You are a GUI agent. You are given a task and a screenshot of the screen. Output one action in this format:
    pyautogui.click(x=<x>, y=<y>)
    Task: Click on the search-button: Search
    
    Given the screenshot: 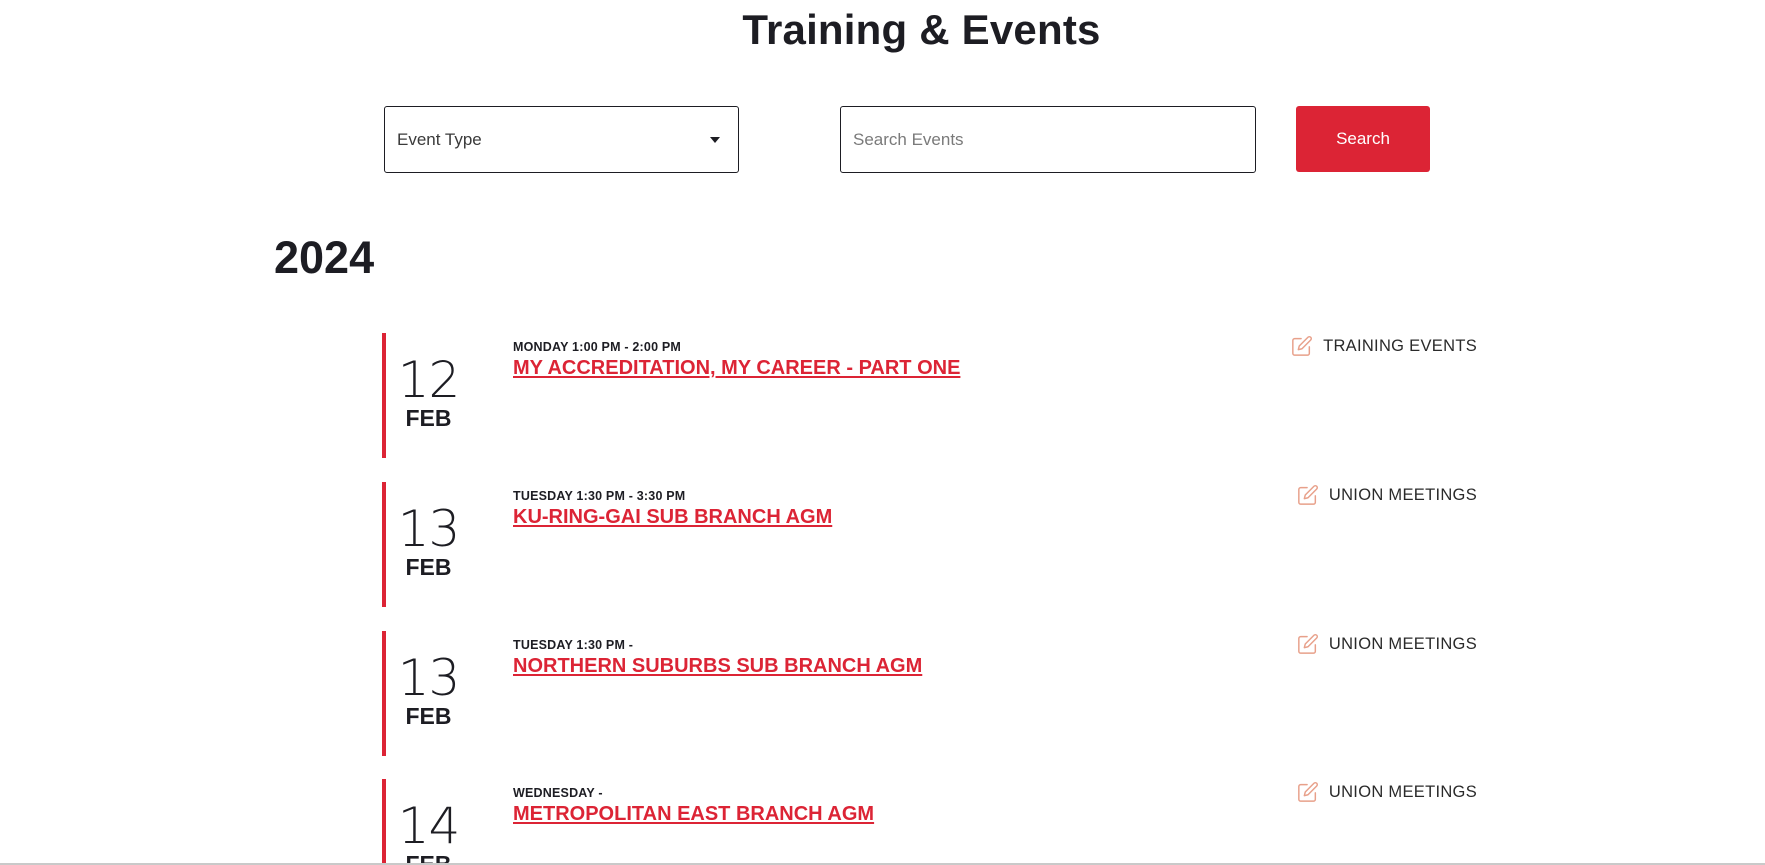 What is the action you would take?
    pyautogui.click(x=1363, y=139)
    